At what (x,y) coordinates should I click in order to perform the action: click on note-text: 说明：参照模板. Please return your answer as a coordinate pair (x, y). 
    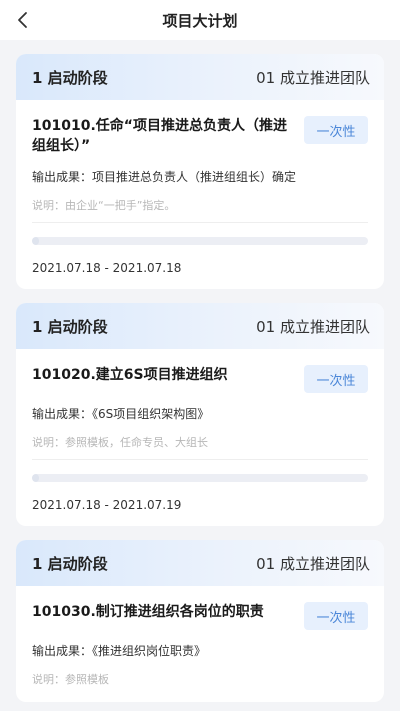
    Looking at the image, I should click on (70, 679).